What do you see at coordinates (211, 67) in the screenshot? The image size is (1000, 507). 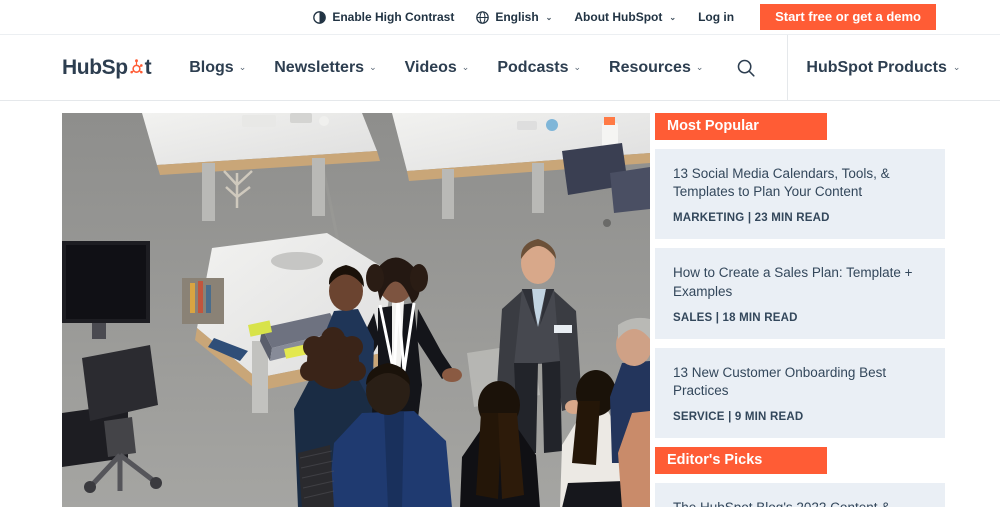 I see `nav-item-label: Blogs` at bounding box center [211, 67].